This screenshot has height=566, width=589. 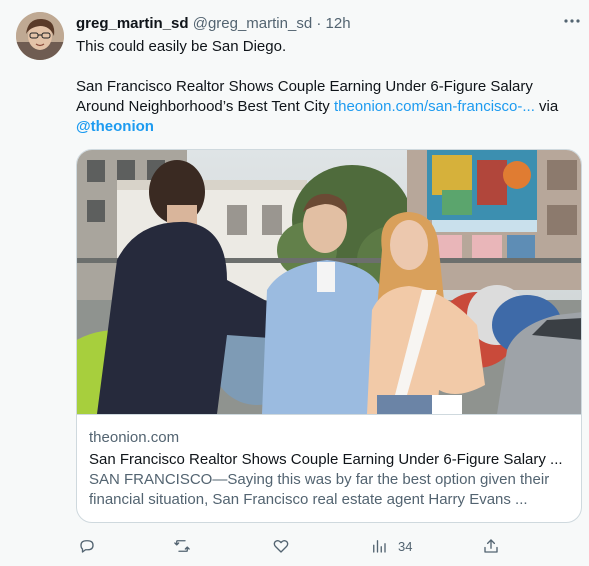 I want to click on retweet-button, so click(x=182, y=546).